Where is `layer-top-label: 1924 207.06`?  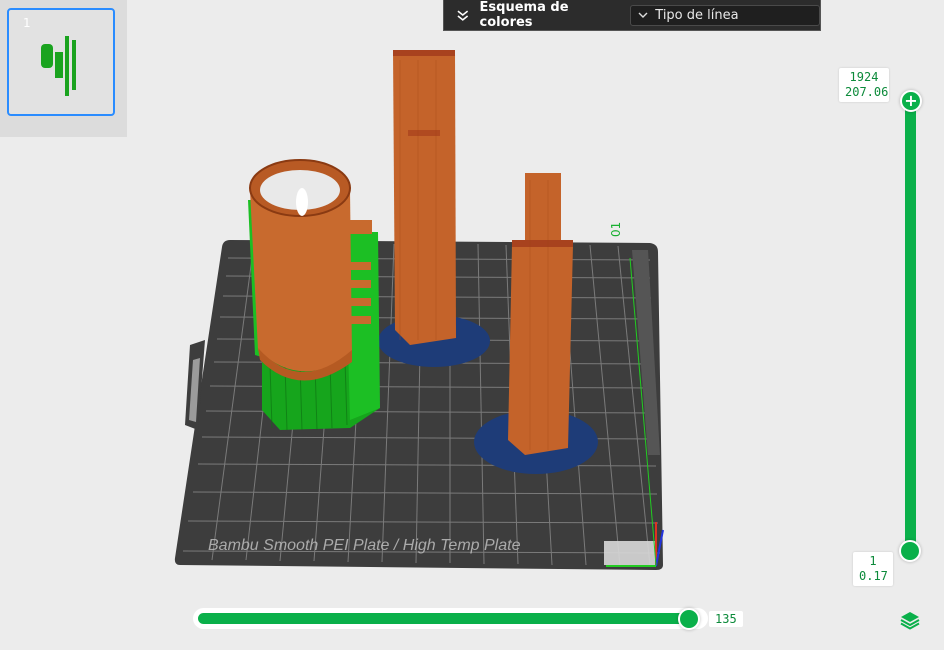 layer-top-label: 1924 207.06 is located at coordinates (864, 85).